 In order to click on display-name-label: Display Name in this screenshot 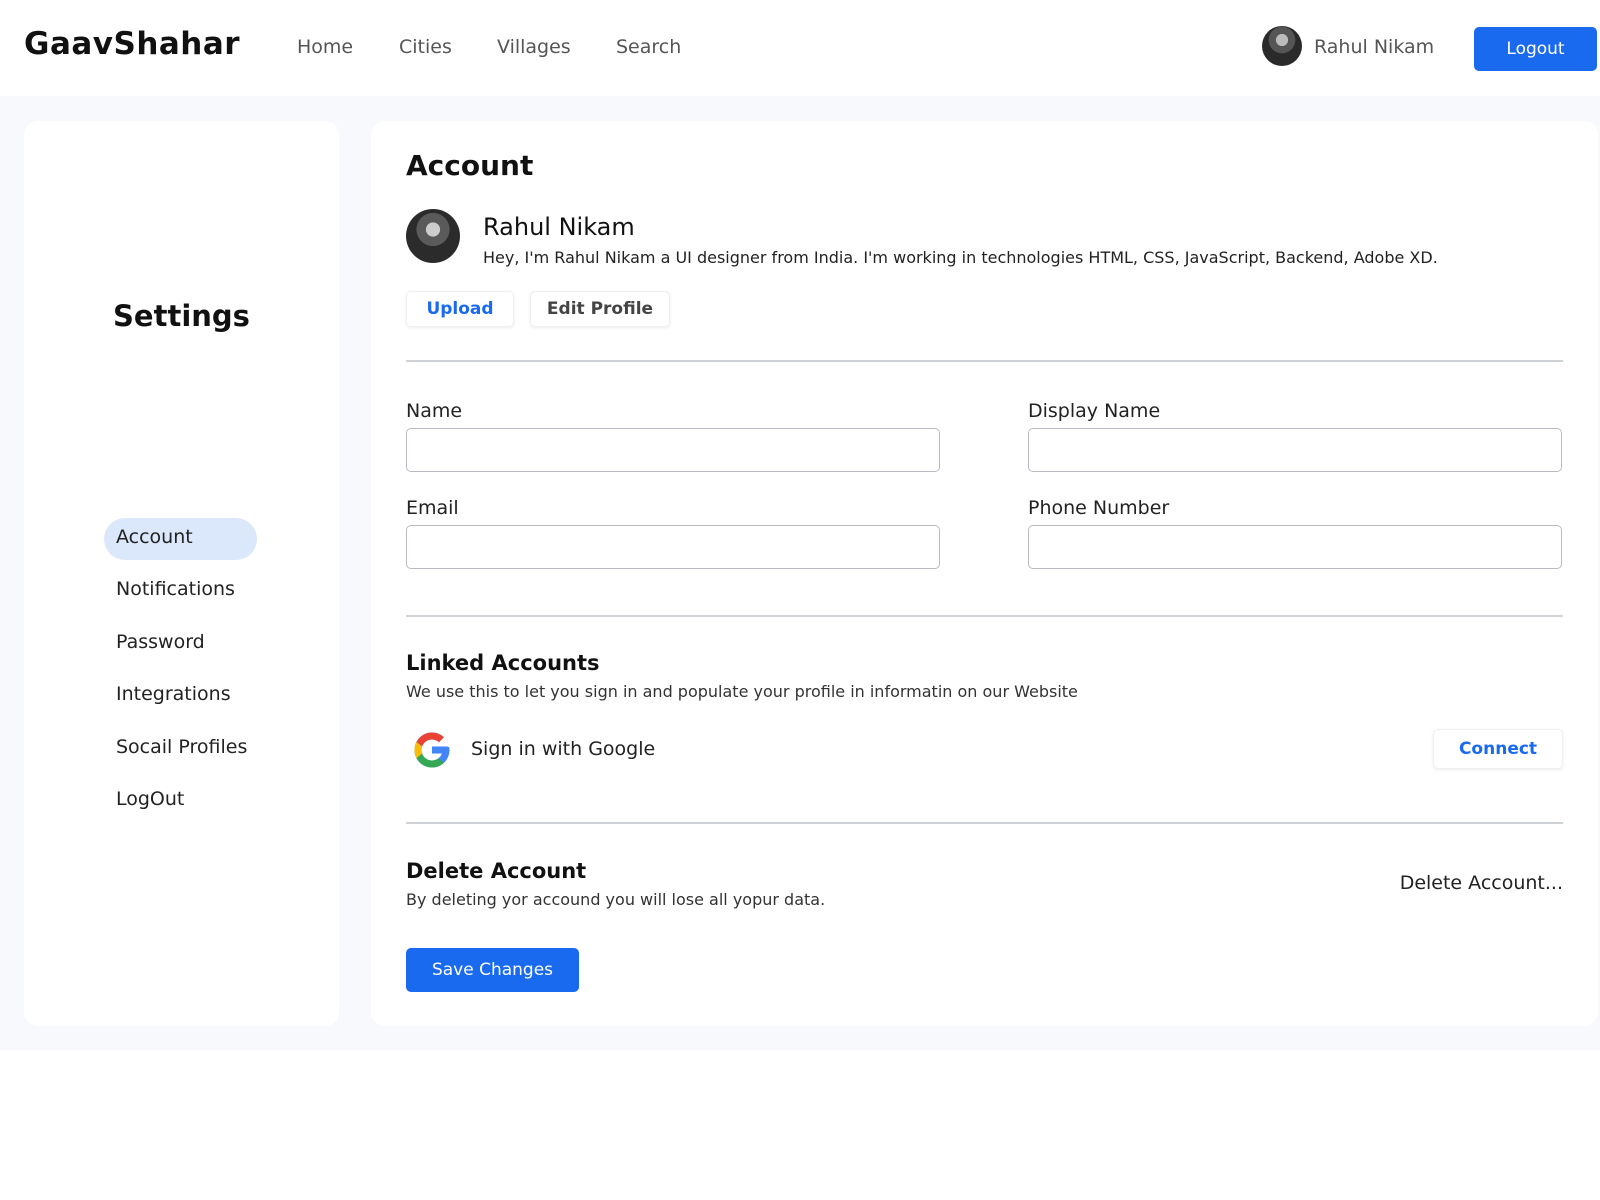, I will do `click(1094, 411)`.